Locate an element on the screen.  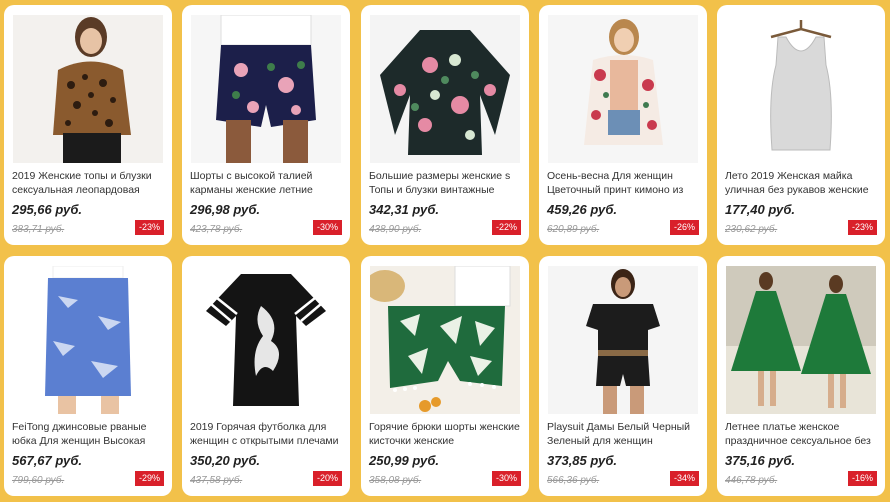
product-price: 342,31 руб. is located at coordinates (404, 209).